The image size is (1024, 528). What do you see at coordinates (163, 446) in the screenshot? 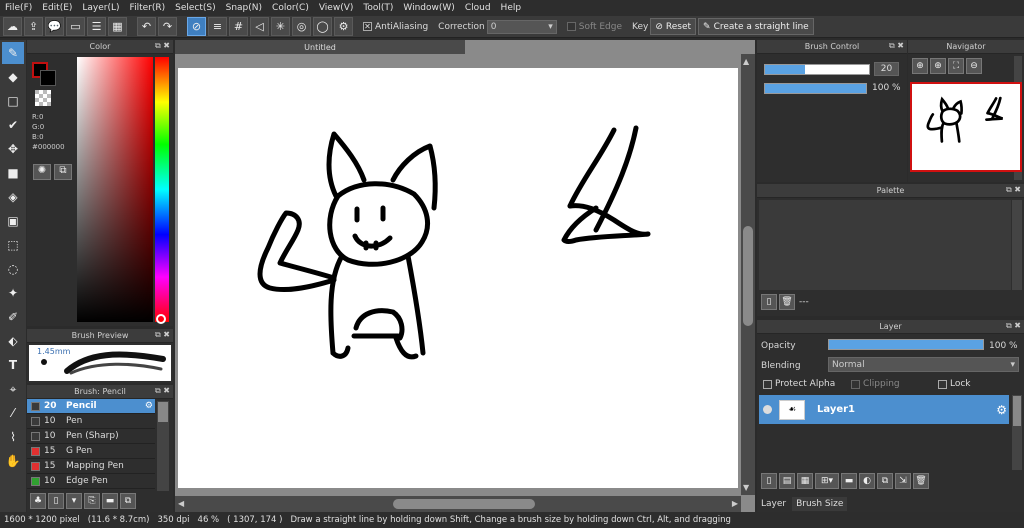
I see `brush-list-scrollbar` at bounding box center [163, 446].